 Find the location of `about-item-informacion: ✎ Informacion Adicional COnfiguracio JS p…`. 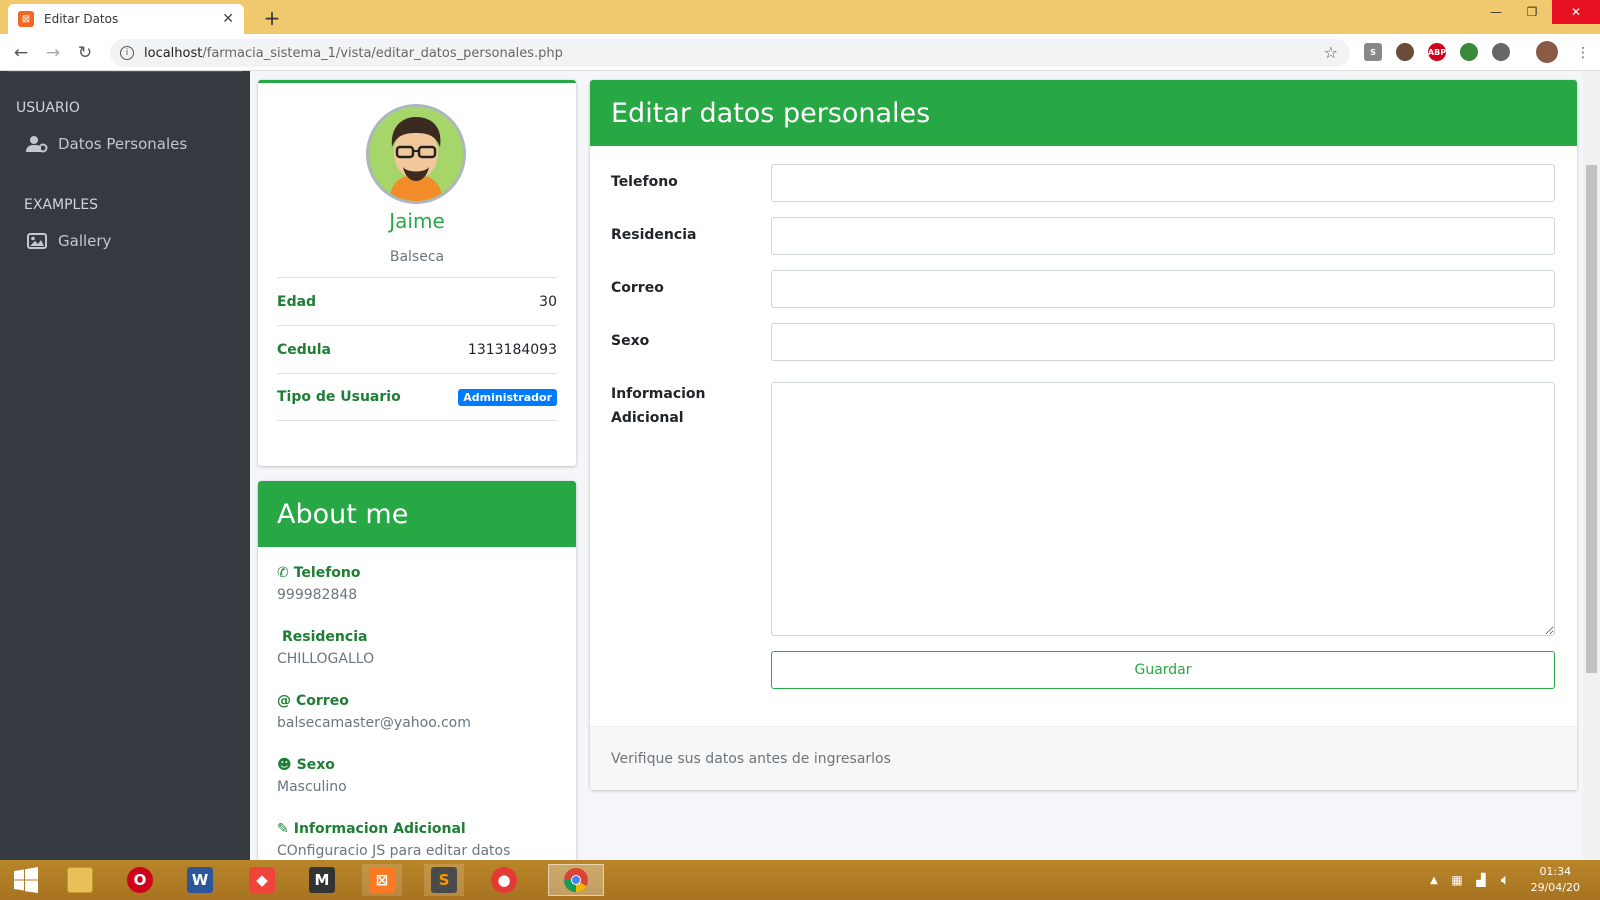

about-item-informacion: ✎ Informacion Adicional COnfiguracio JS p… is located at coordinates (393, 840).